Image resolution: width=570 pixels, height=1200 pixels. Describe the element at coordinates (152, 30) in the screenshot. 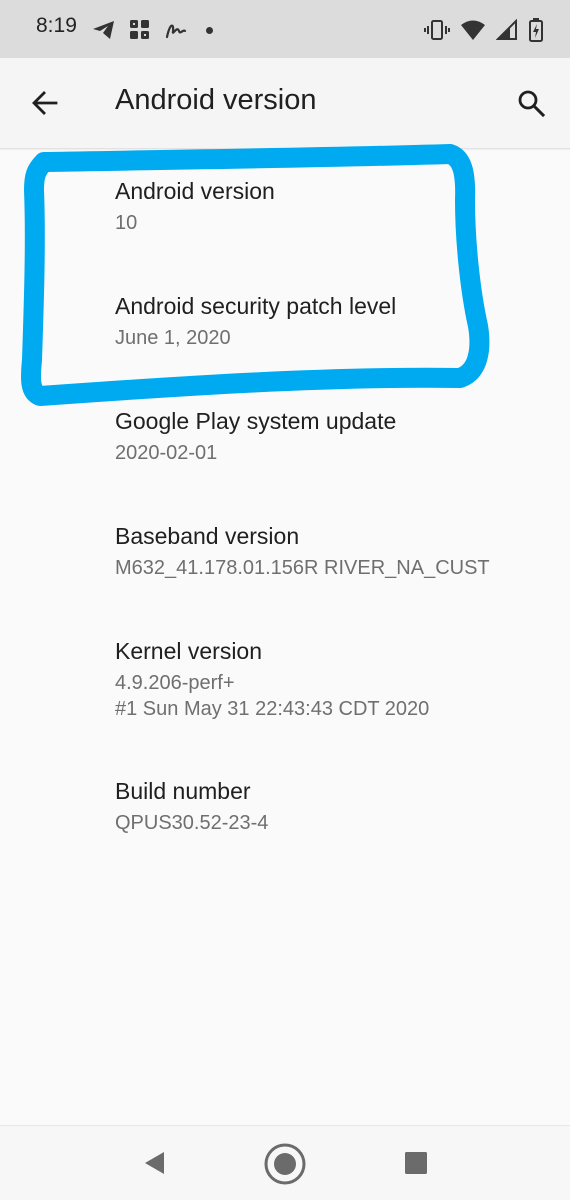

I see `status-icons-left` at that location.